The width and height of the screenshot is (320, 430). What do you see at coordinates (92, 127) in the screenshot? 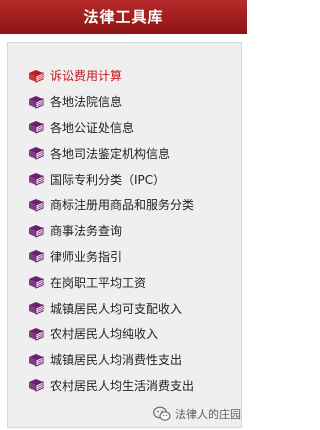
I see `tool-item-label: 各地公证处信息` at bounding box center [92, 127].